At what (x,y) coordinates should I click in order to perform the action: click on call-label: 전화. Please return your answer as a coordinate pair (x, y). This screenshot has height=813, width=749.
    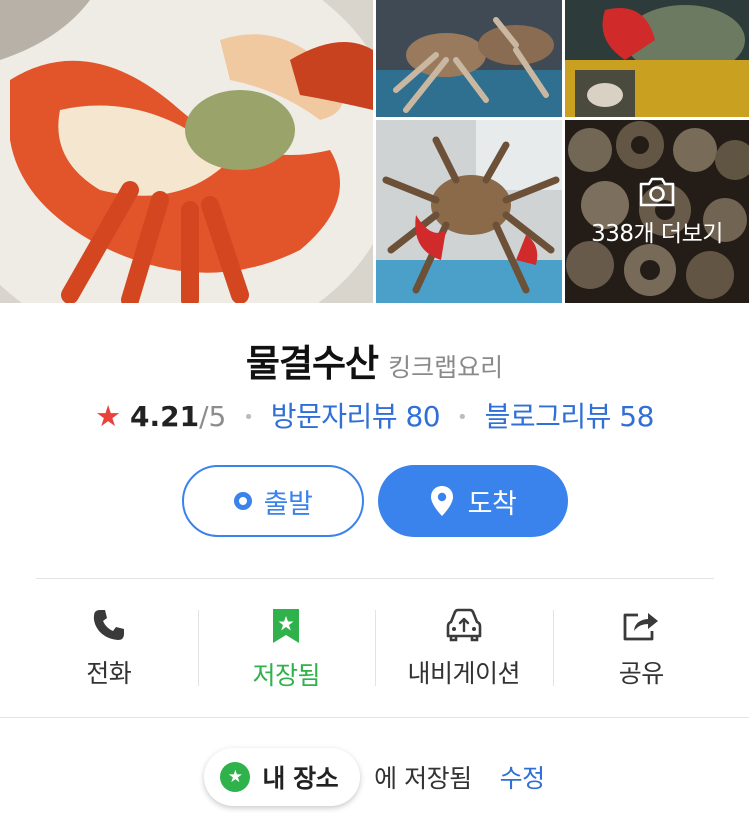
    Looking at the image, I should click on (109, 673).